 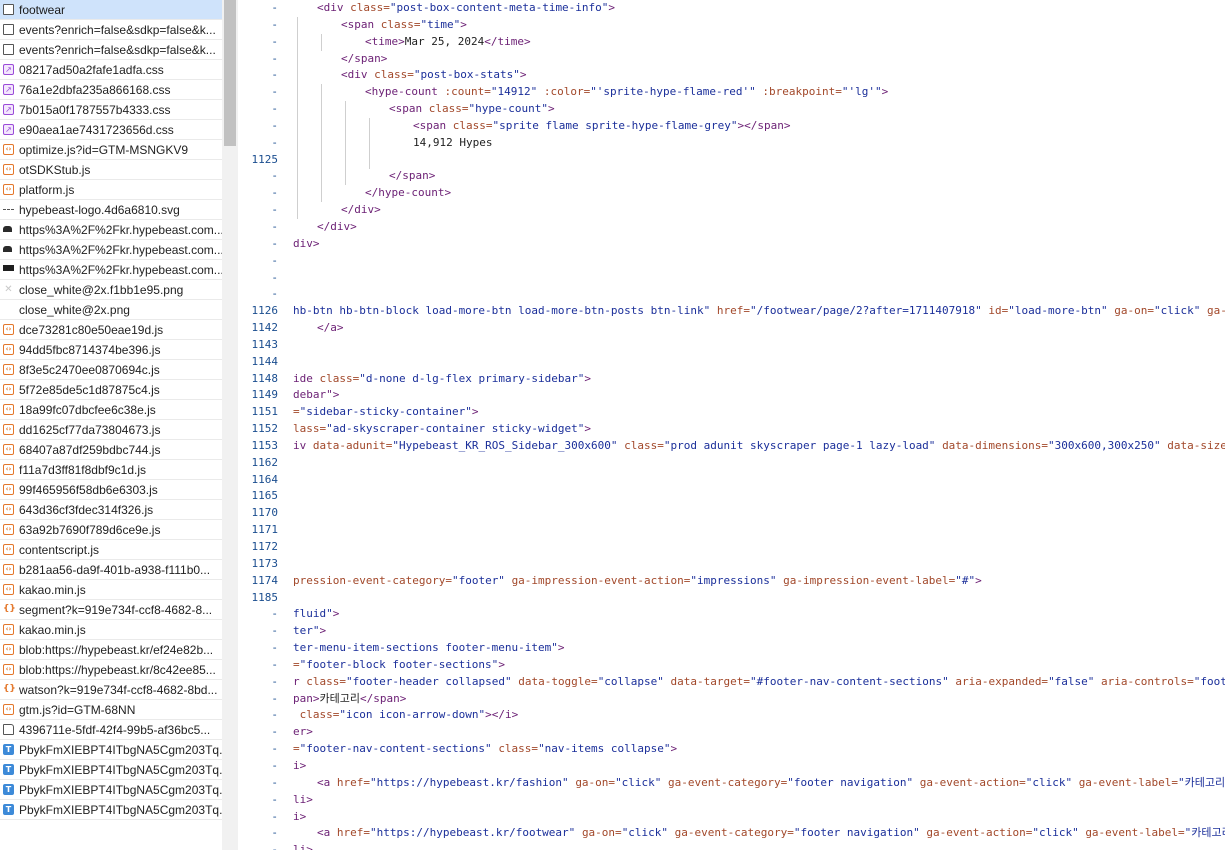 I want to click on file-list-item: ↗ 76a1e2dbfa235a866168.css, so click(x=111, y=90).